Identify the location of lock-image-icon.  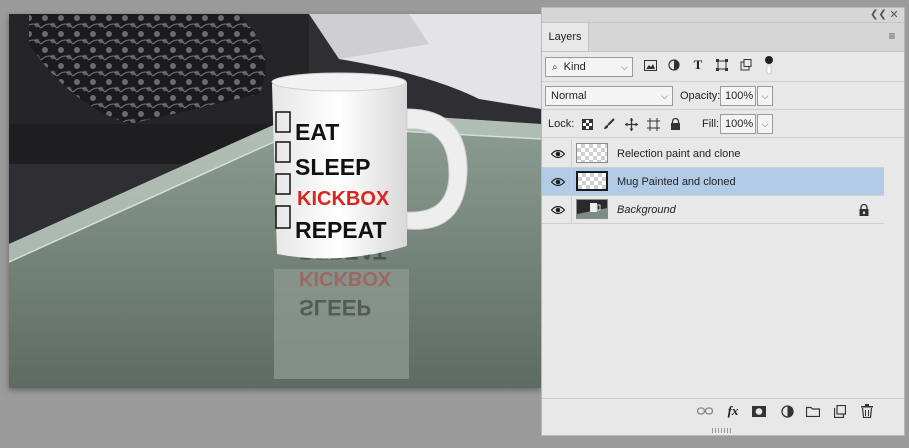
(609, 124).